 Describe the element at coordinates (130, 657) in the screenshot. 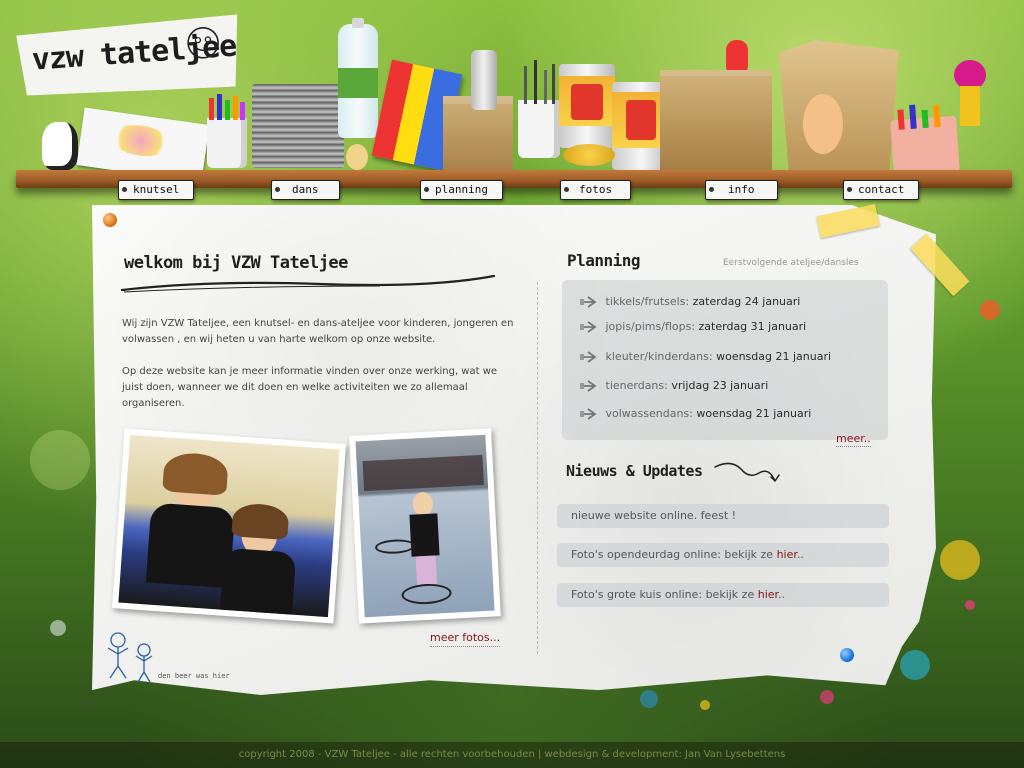

I see `bear-doodle-icon` at that location.